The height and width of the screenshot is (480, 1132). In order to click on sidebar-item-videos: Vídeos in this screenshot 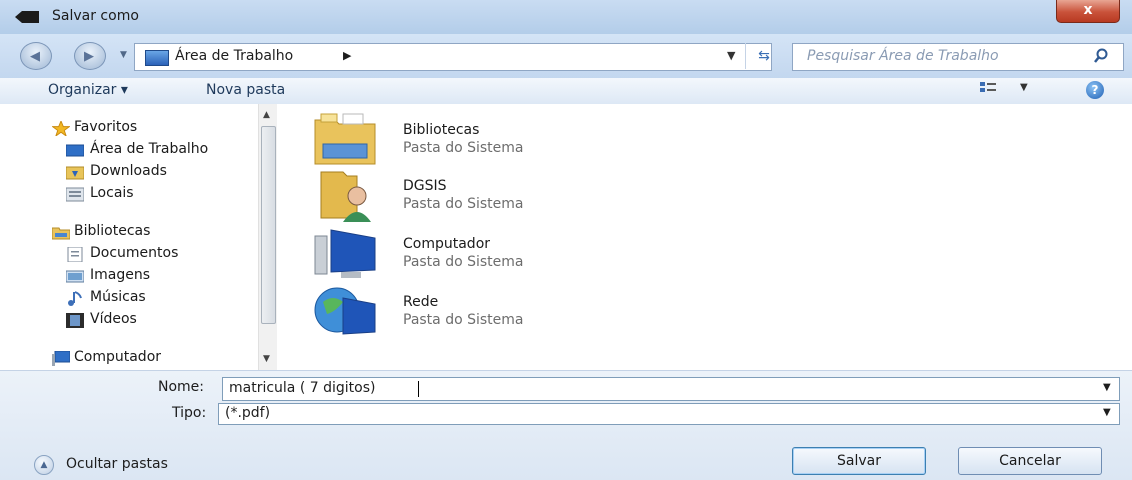, I will do `click(130, 321)`.